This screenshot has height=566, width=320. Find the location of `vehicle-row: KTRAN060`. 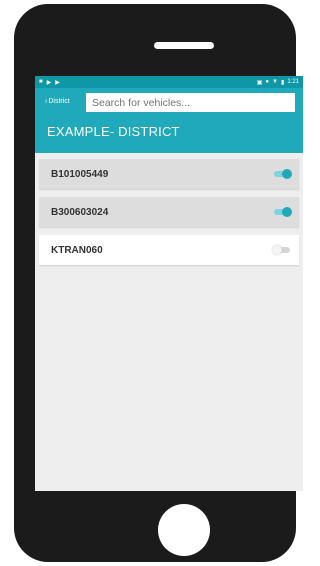

vehicle-row: KTRAN060 is located at coordinates (169, 250).